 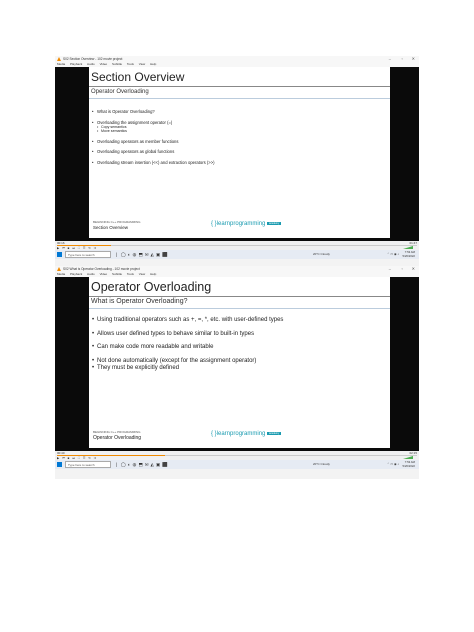 I want to click on list-item: Move semantics, so click(x=153, y=131).